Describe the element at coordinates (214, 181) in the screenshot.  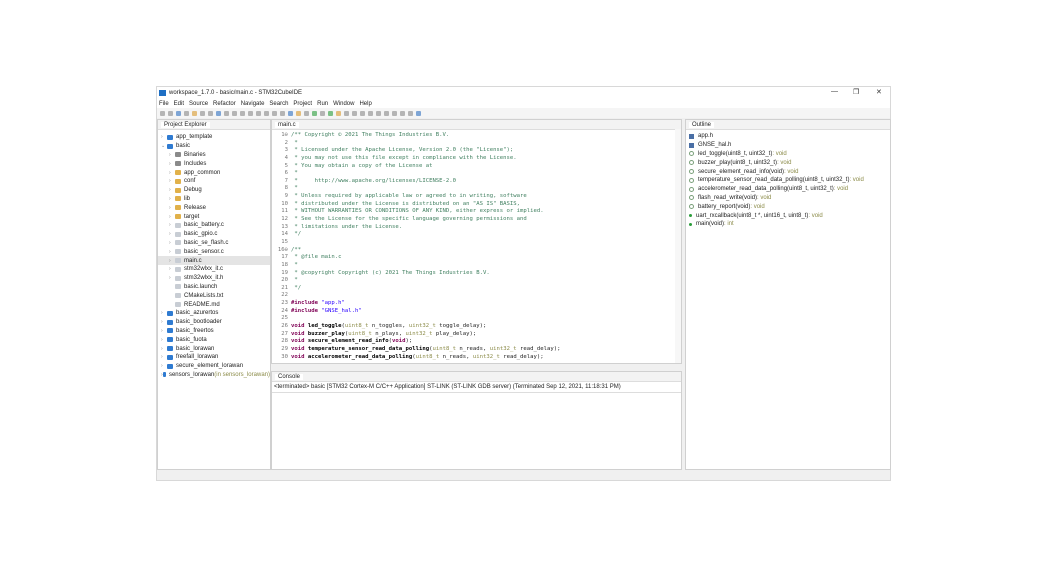
I see `tree-item: › conf` at that location.